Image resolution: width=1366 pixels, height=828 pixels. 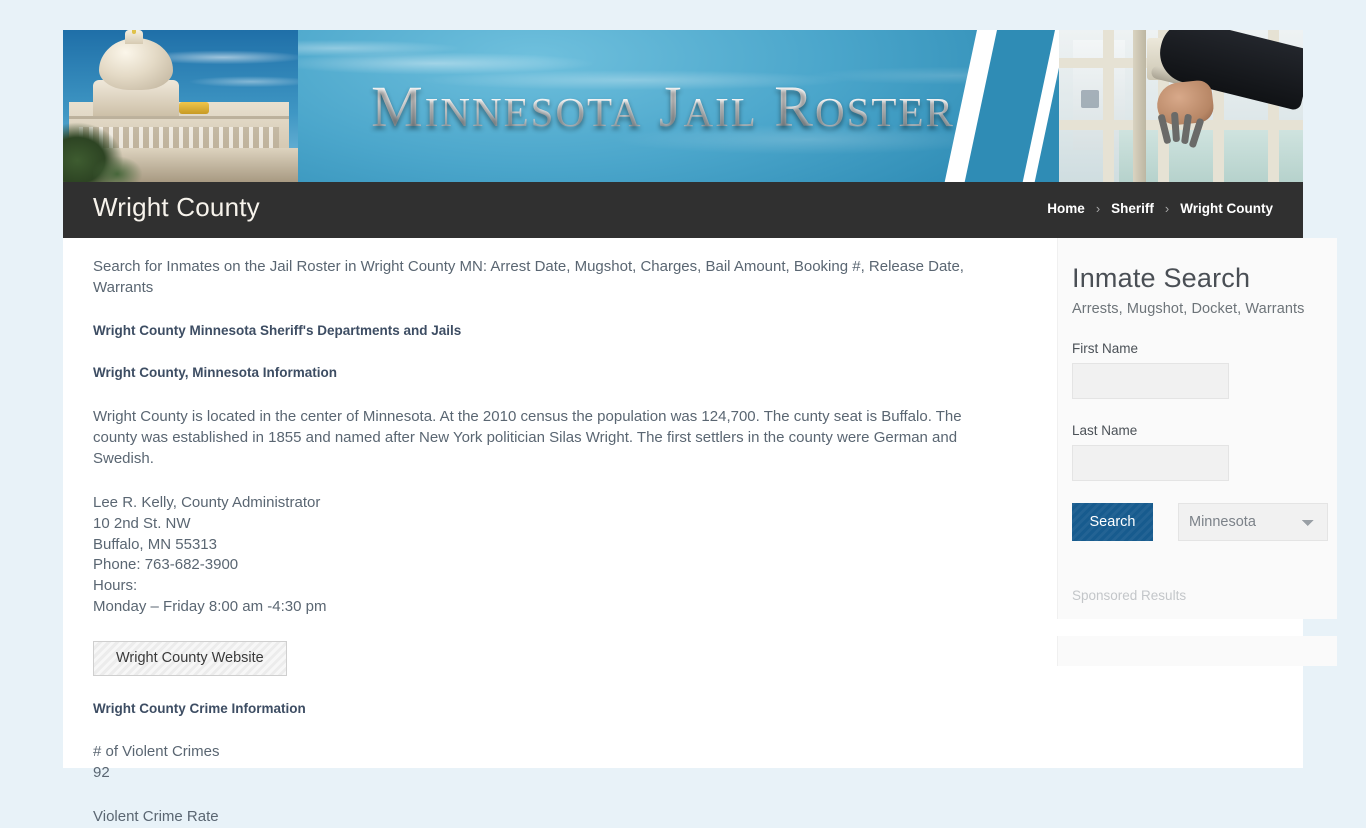 What do you see at coordinates (194, 108) in the screenshot?
I see `capitol-quadriga-statue` at bounding box center [194, 108].